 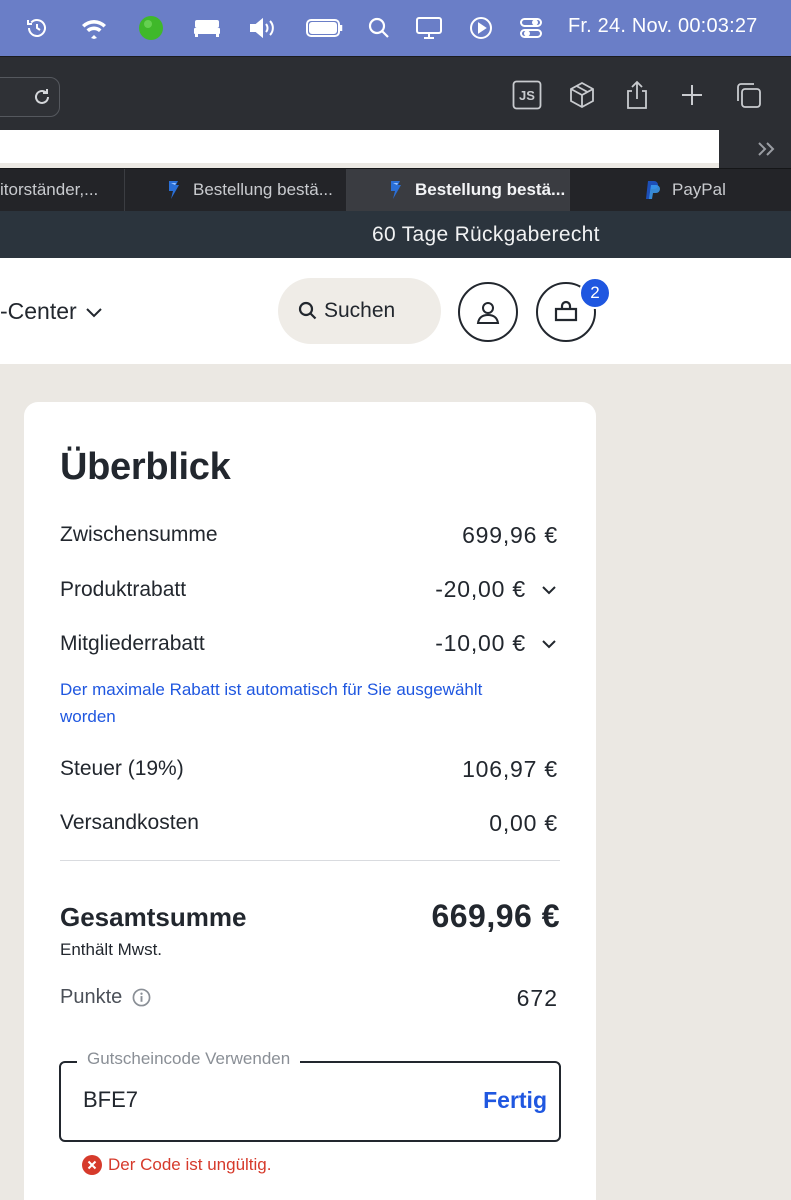 What do you see at coordinates (310, 860) in the screenshot?
I see `summary-divider` at bounding box center [310, 860].